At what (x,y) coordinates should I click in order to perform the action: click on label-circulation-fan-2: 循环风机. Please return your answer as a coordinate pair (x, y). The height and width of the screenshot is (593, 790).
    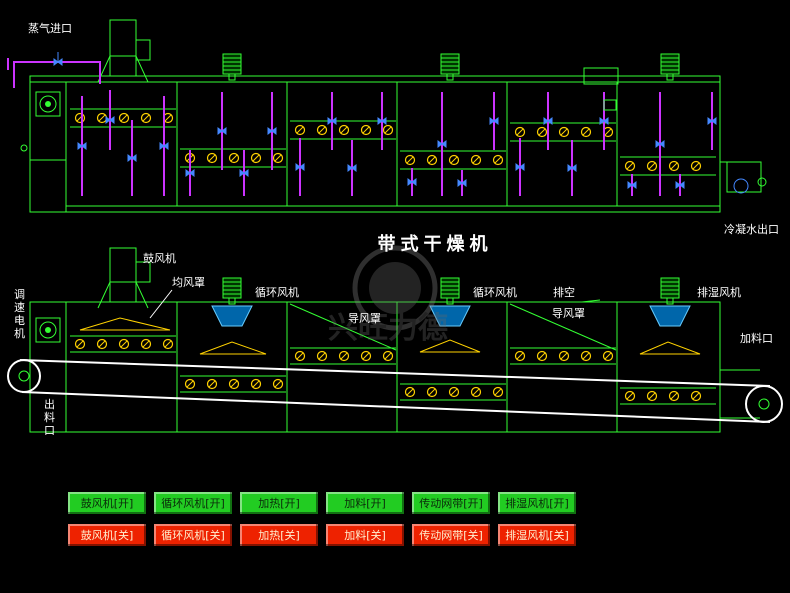
    Looking at the image, I should click on (495, 292).